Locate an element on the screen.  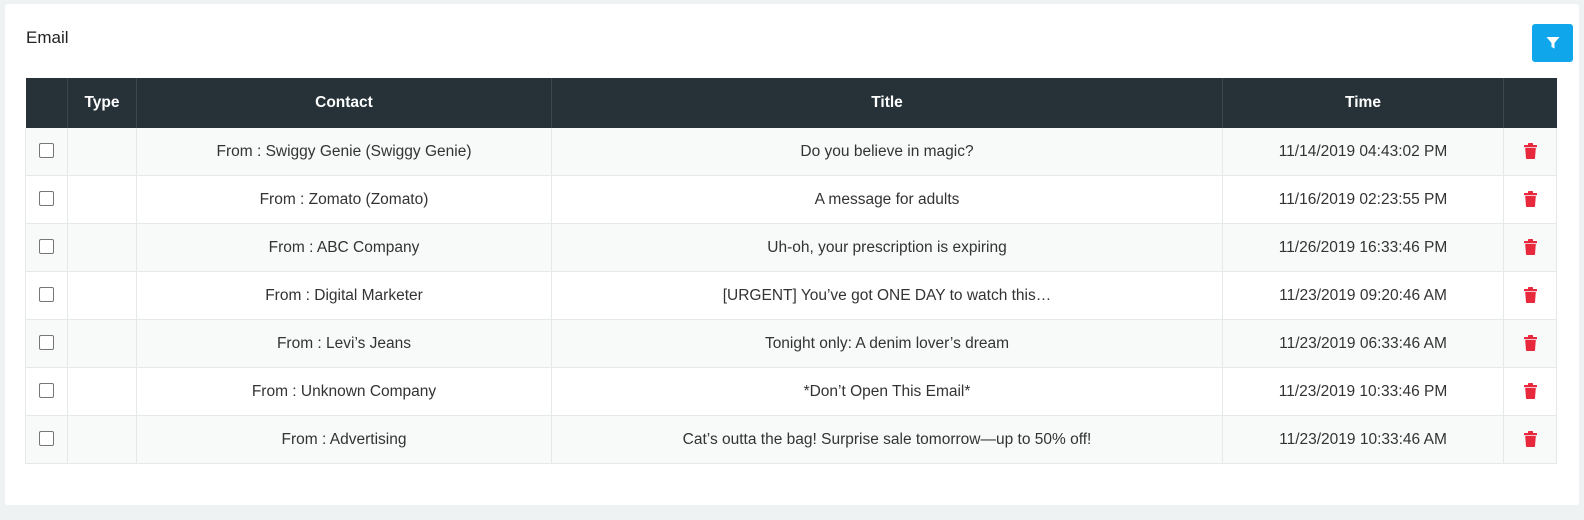
title-cell: Do you believe in magic? is located at coordinates (887, 152).